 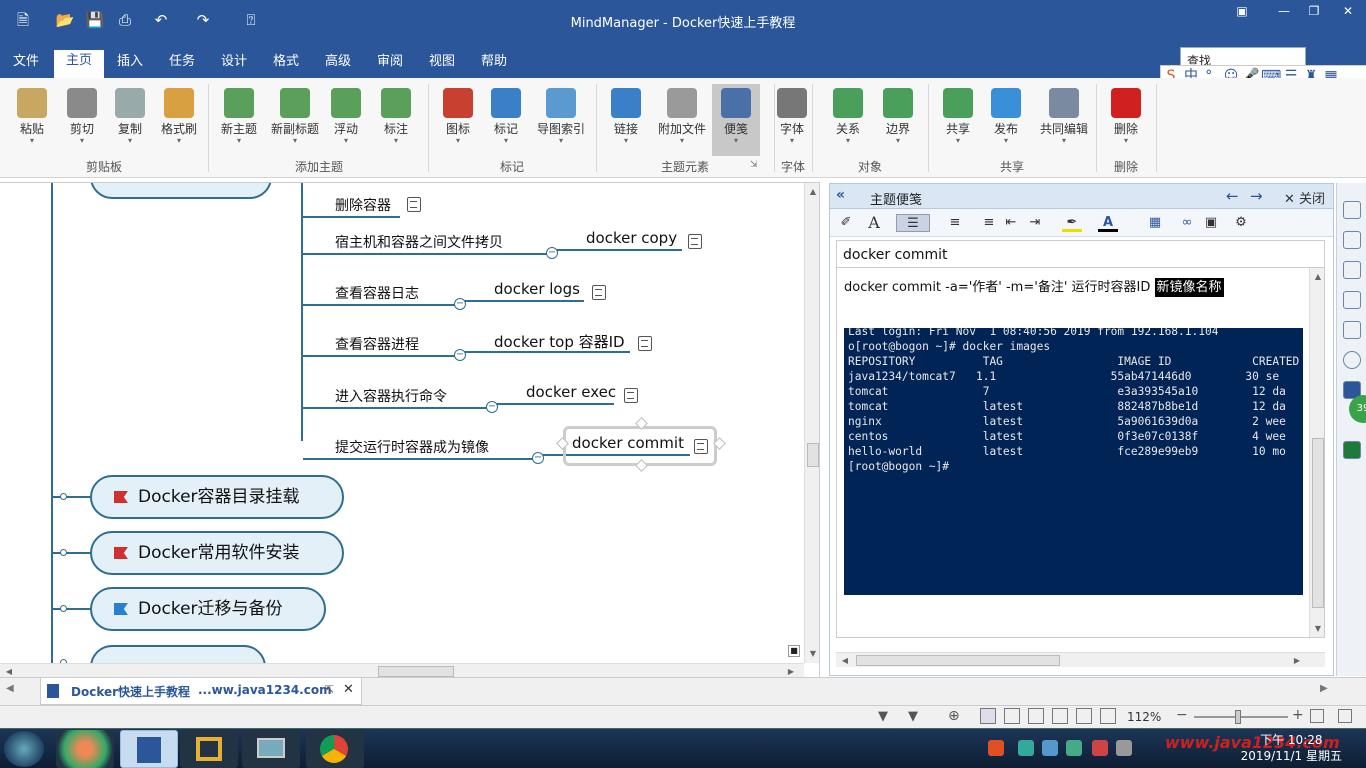 What do you see at coordinates (1345, 716) in the screenshot?
I see `fullscreen-icon` at bounding box center [1345, 716].